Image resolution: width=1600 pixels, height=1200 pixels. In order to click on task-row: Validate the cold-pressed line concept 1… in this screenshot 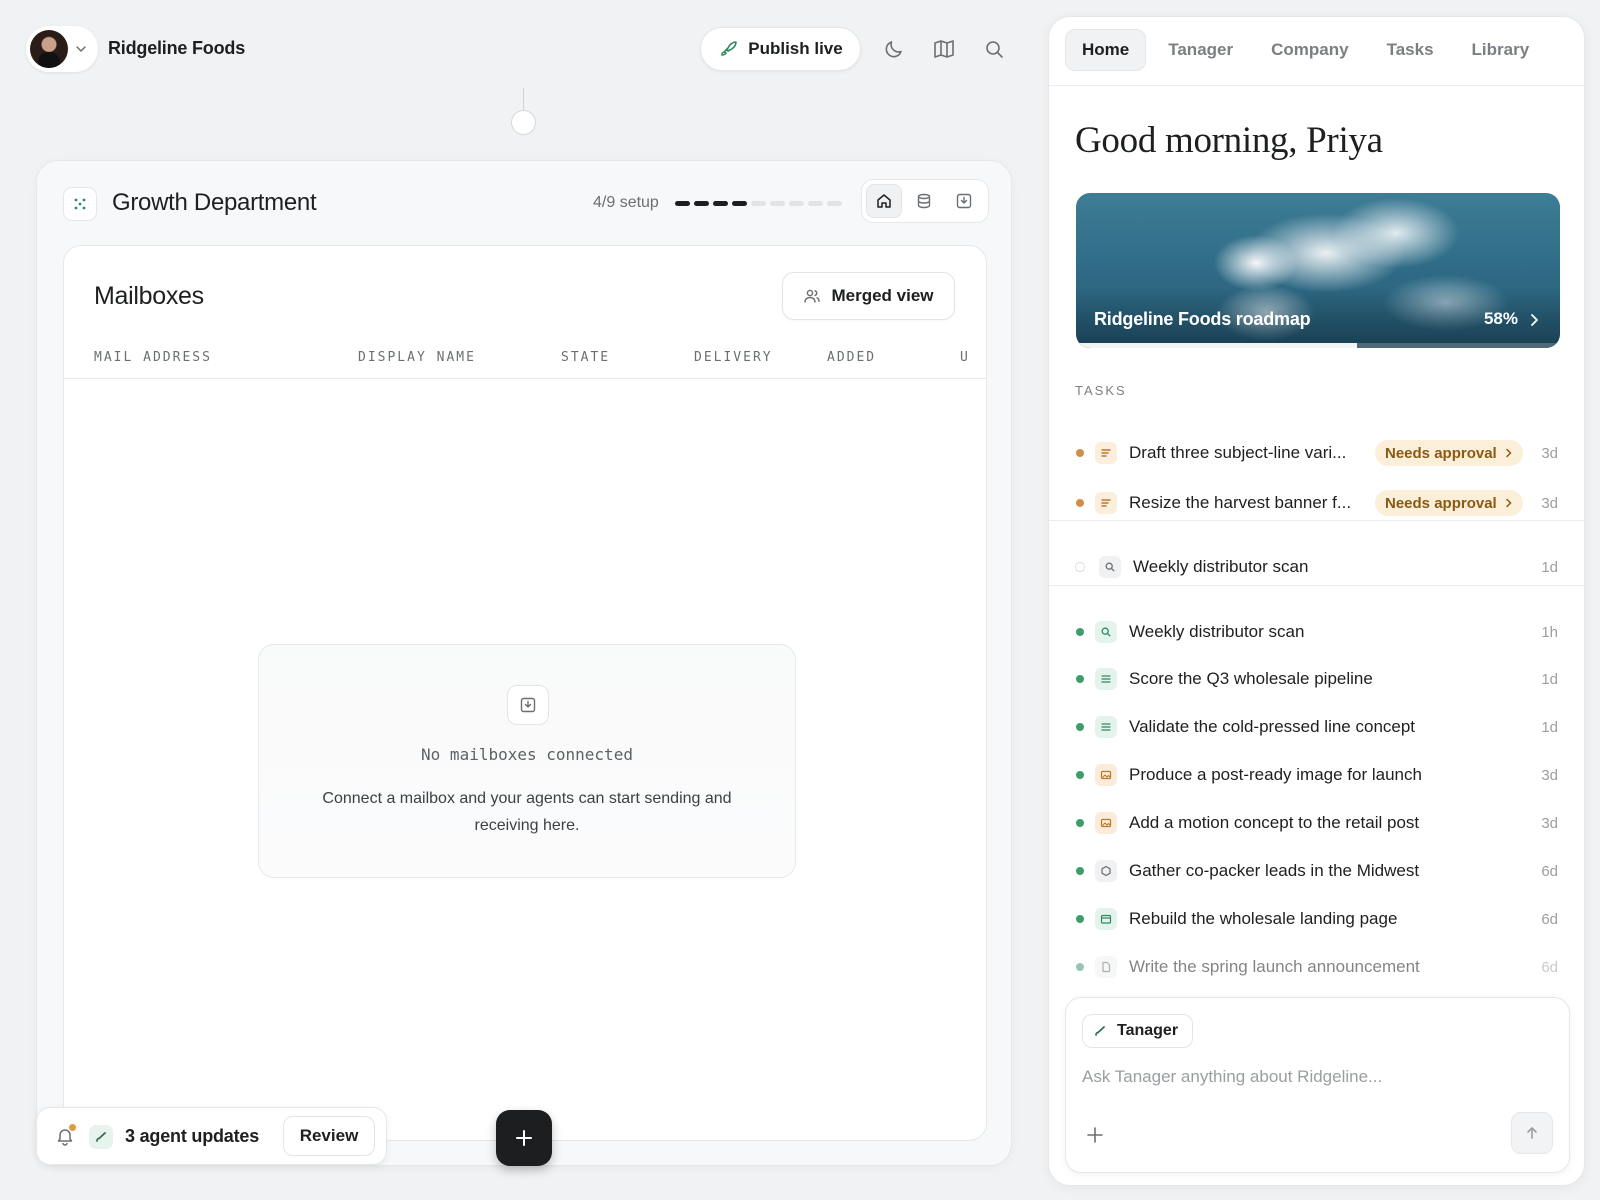, I will do `click(1316, 727)`.